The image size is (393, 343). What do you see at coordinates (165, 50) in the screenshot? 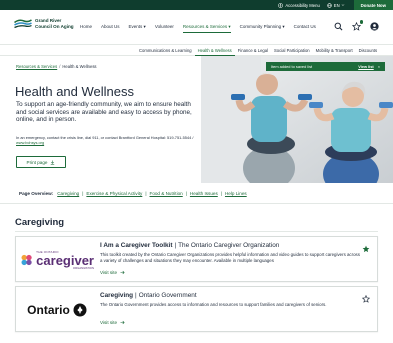
I see `subnav-item-communications-learning: Communications & Learning` at bounding box center [165, 50].